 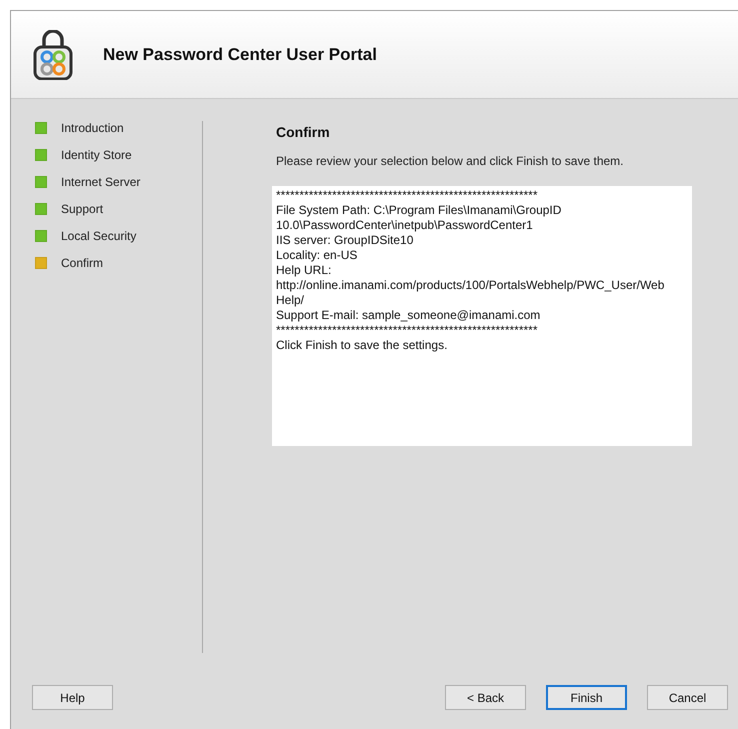 What do you see at coordinates (450, 161) in the screenshot?
I see `instruction-text: Please review your selection below and click Finish to save them.` at bounding box center [450, 161].